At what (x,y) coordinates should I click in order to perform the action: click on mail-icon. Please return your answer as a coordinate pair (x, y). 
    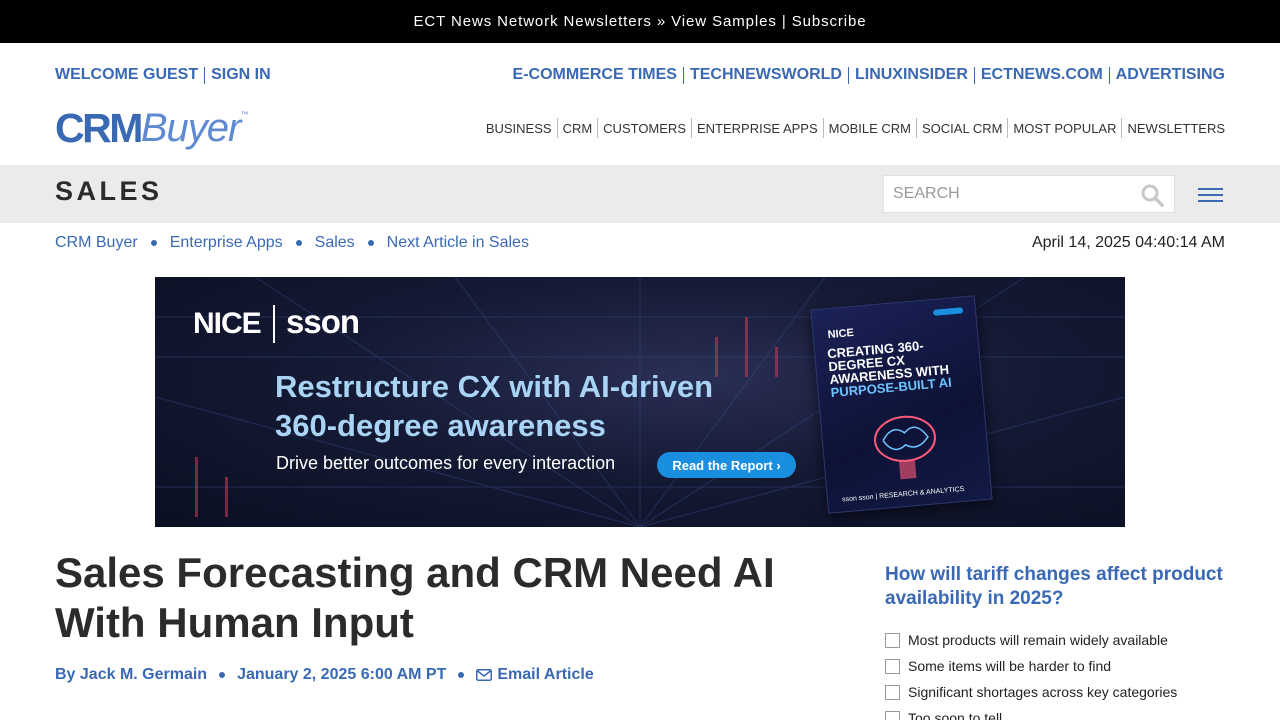
    Looking at the image, I should click on (484, 675).